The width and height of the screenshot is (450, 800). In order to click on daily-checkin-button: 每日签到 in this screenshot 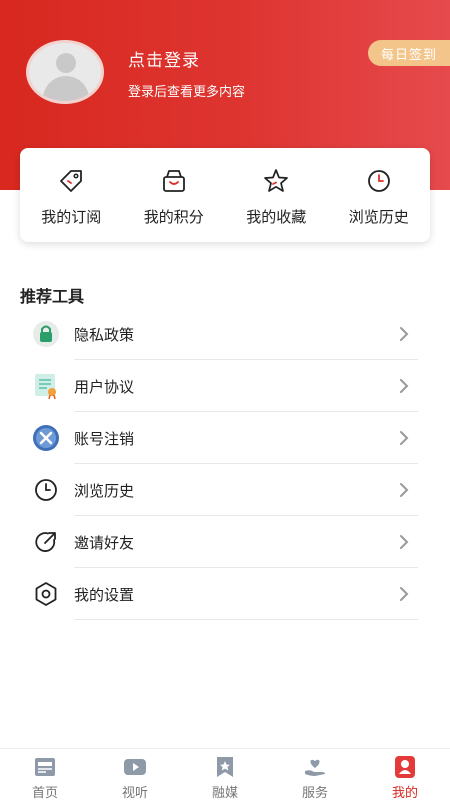, I will do `click(409, 53)`.